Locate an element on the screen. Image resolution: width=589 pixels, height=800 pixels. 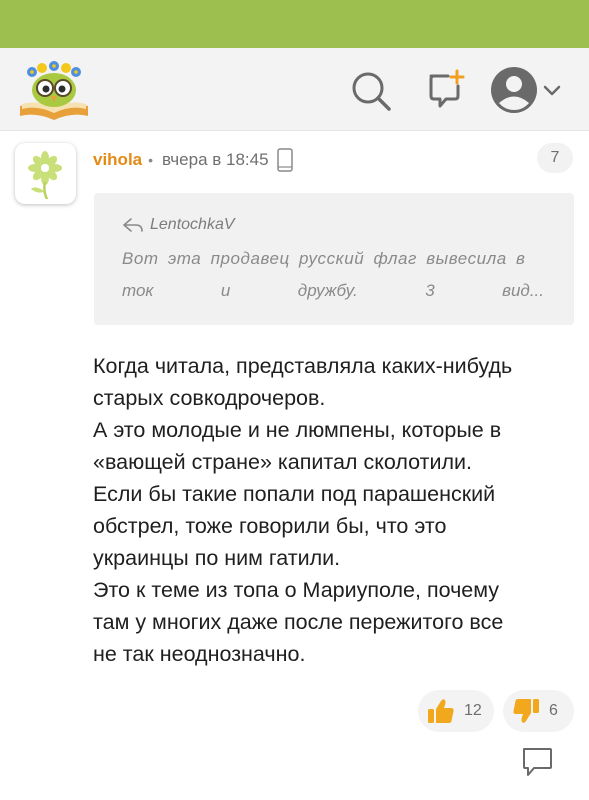
dislike-count: 6 is located at coordinates (553, 710).